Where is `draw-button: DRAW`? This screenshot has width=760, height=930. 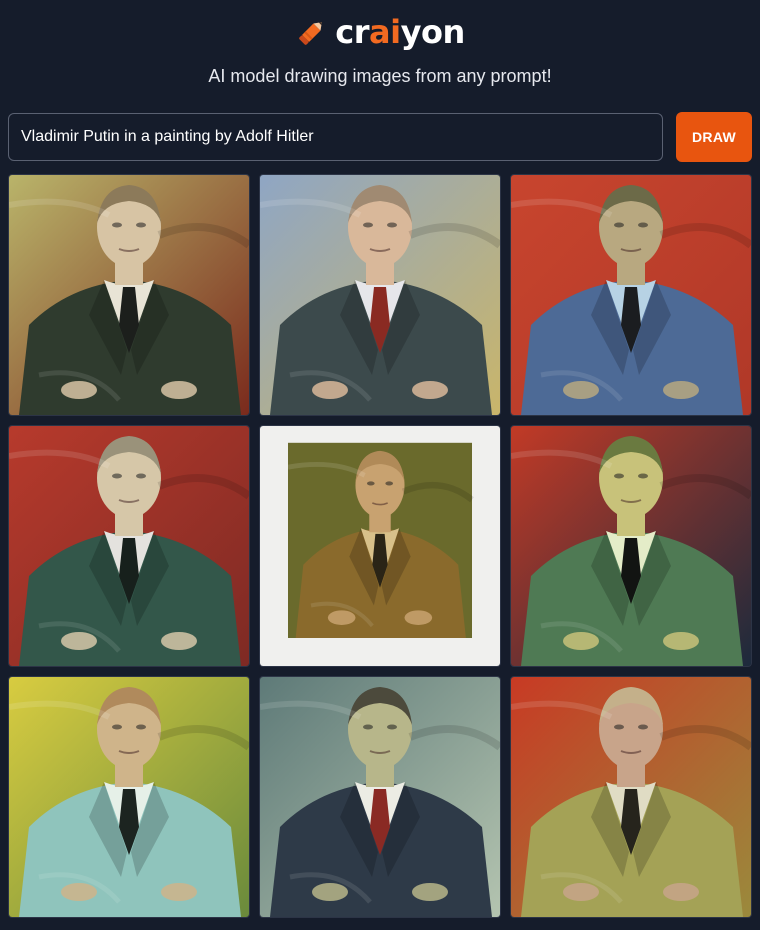
draw-button: DRAW is located at coordinates (714, 137).